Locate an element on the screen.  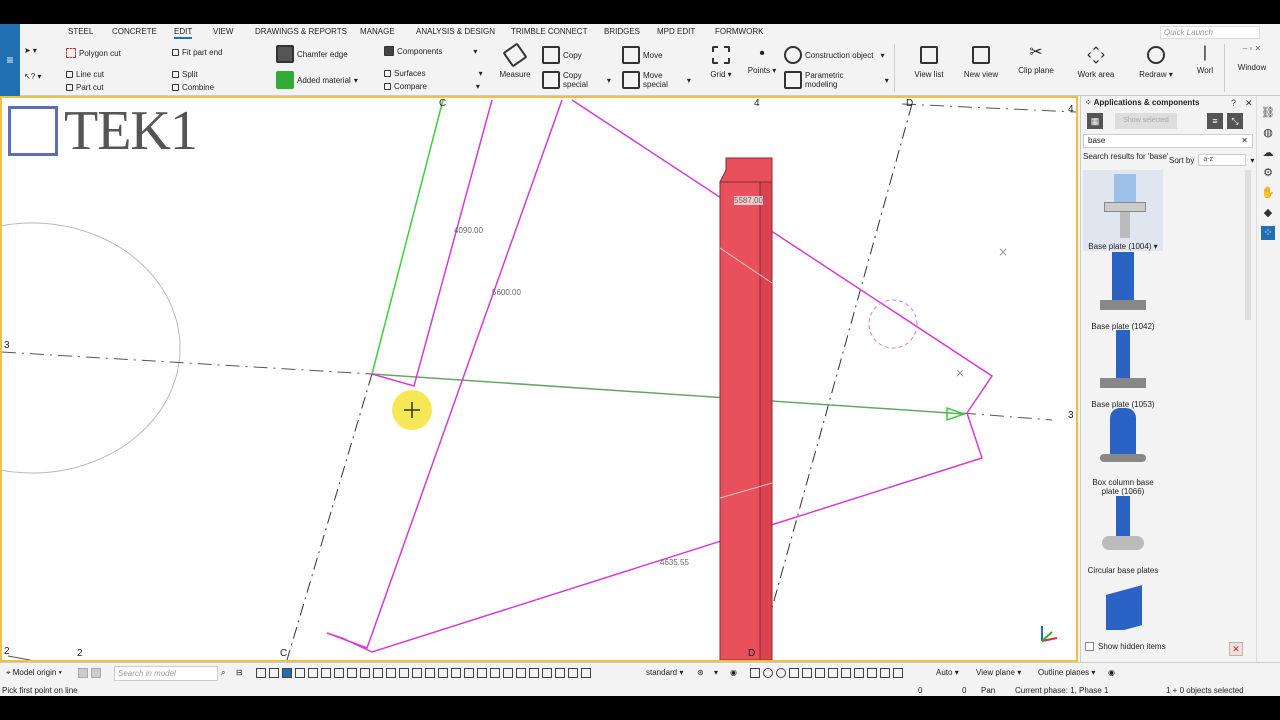
red-column-top is located at coordinates (746, 170).